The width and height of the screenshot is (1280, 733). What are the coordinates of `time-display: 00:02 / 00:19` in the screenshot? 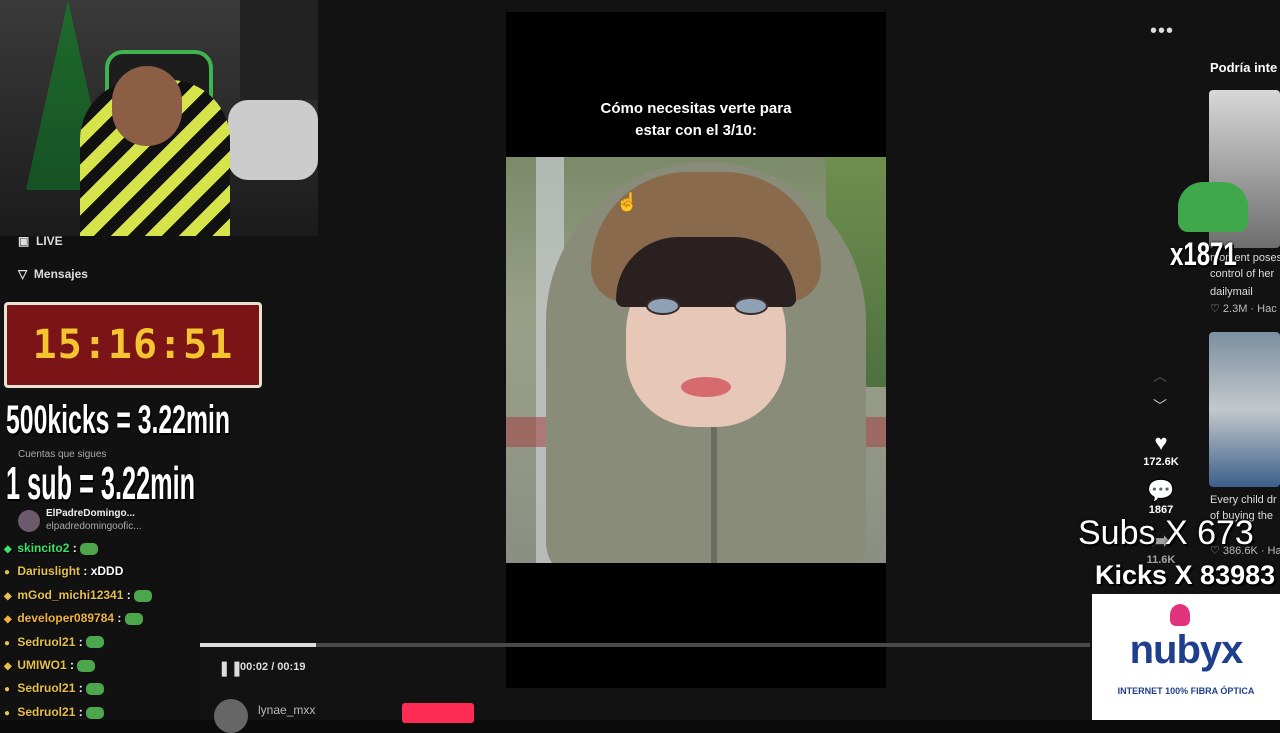 It's located at (273, 667).